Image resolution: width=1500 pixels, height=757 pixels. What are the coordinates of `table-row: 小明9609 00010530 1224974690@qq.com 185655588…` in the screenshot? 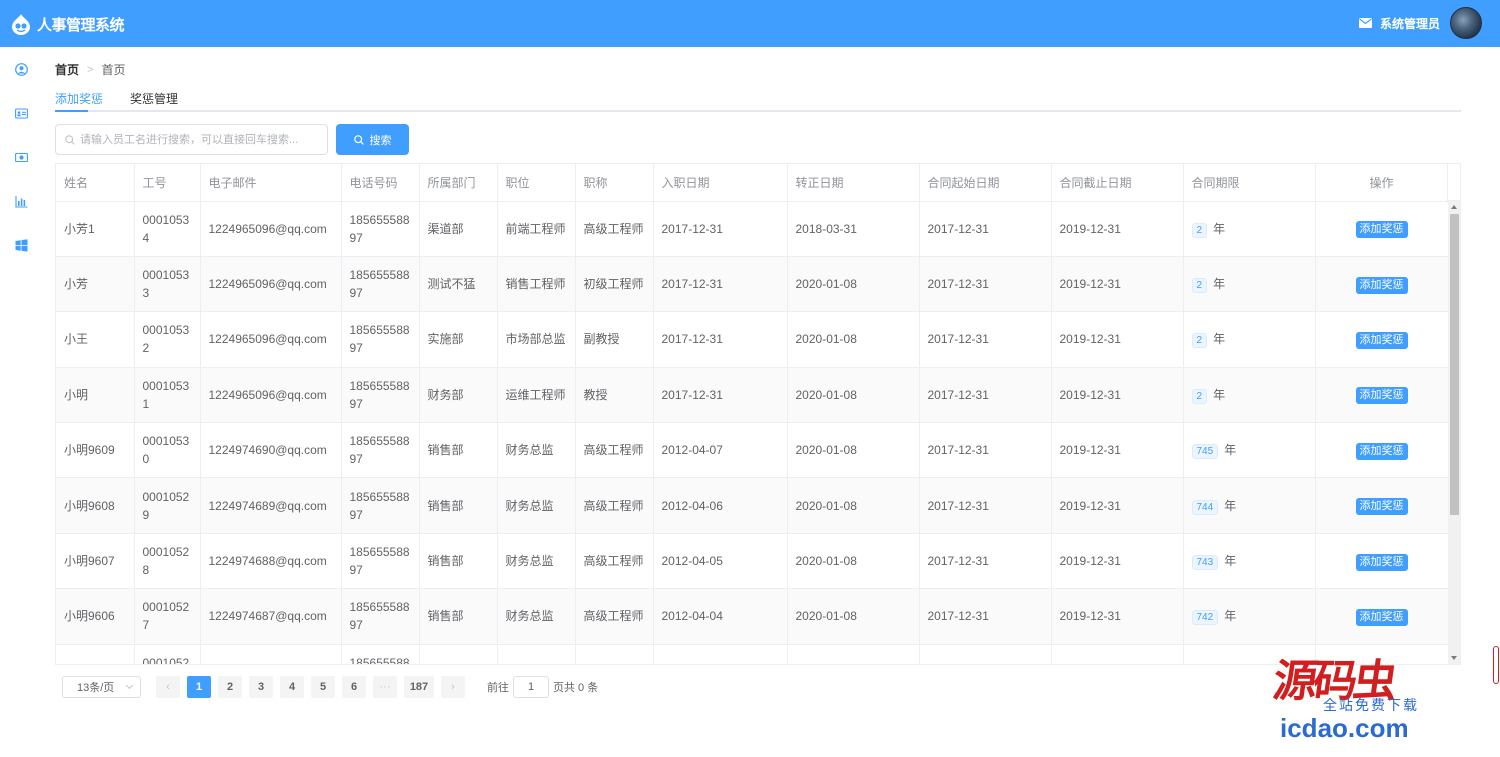 It's located at (752, 450).